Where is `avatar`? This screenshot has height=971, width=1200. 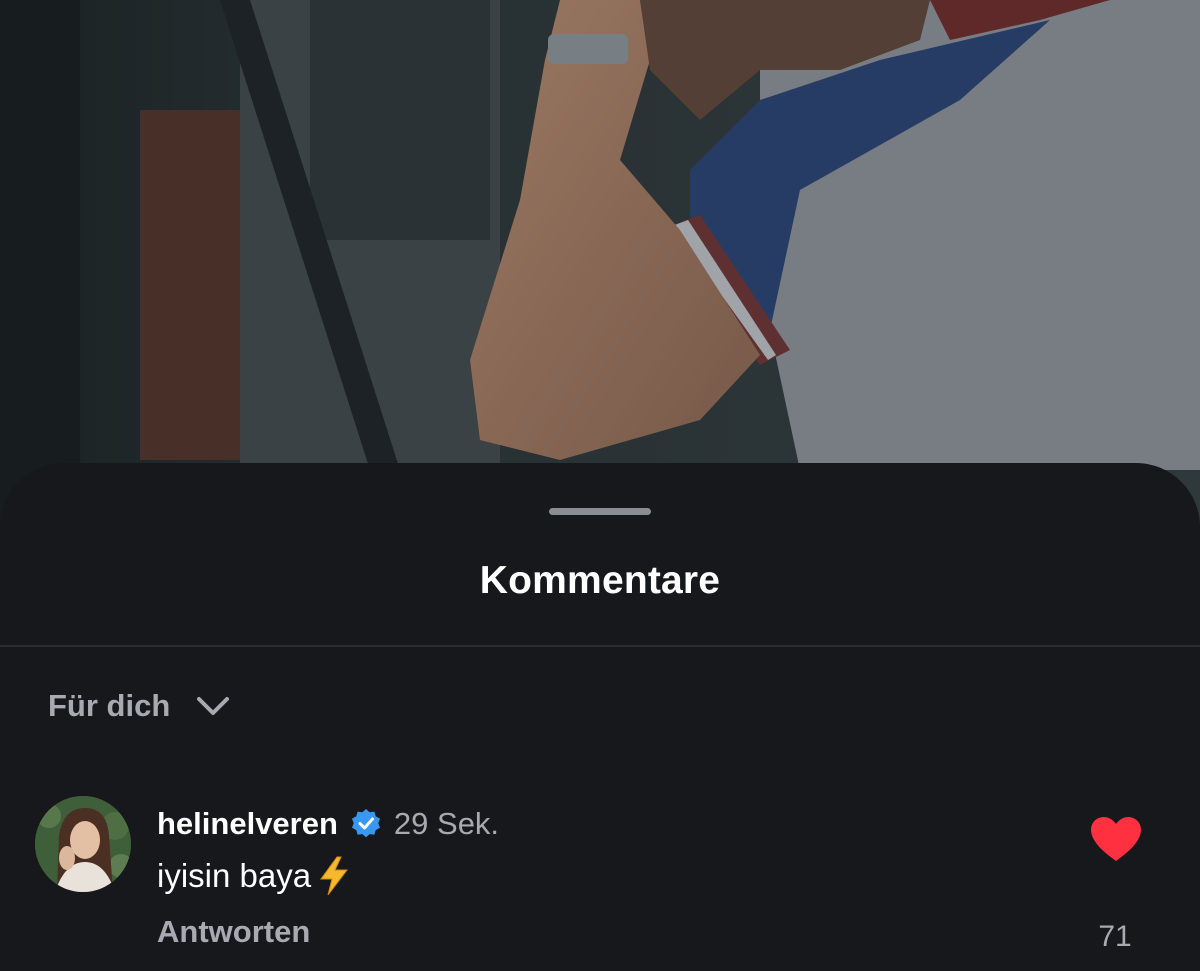
avatar is located at coordinates (83, 844).